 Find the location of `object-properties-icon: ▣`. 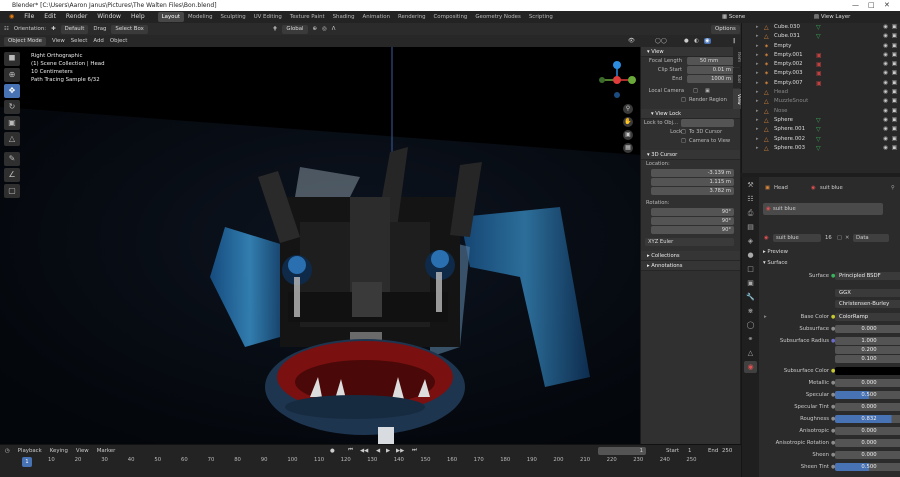

object-properties-icon: ▣ is located at coordinates (750, 283).